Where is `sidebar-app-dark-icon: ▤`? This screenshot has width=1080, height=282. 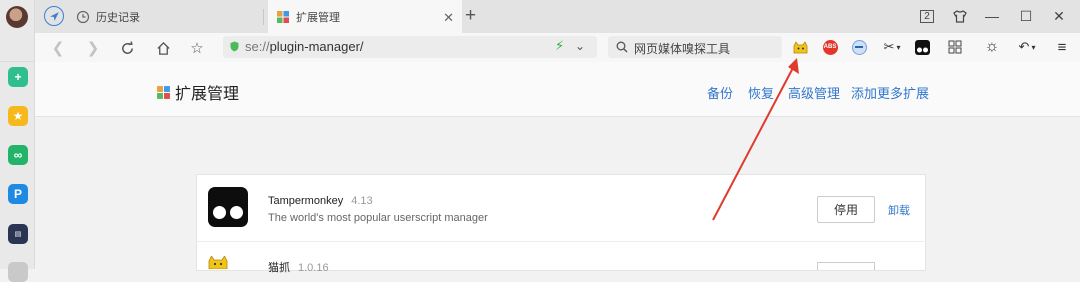 sidebar-app-dark-icon: ▤ is located at coordinates (18, 234).